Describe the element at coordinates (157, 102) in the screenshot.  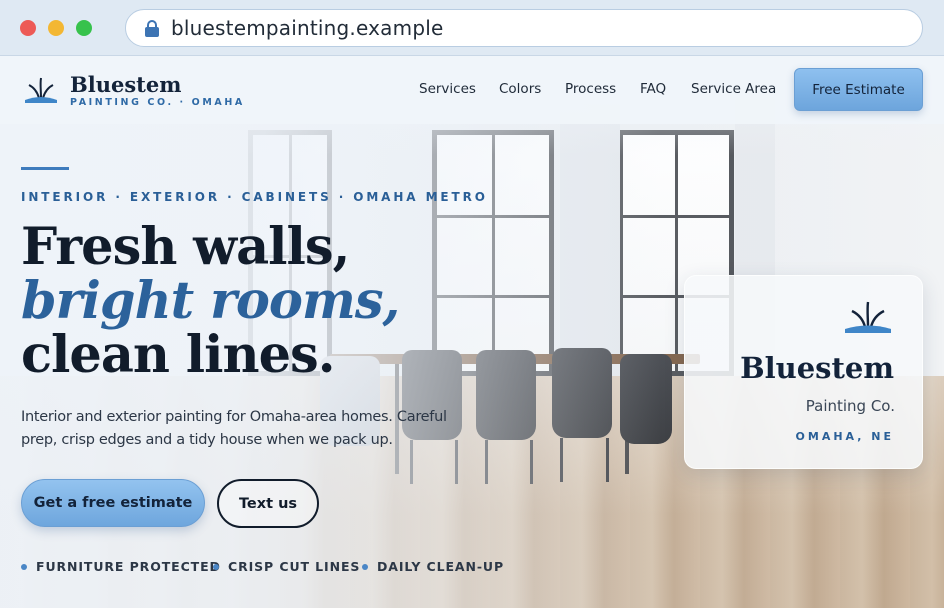
I see `brand-tagline: PAINTING CO. · OMAHA` at that location.